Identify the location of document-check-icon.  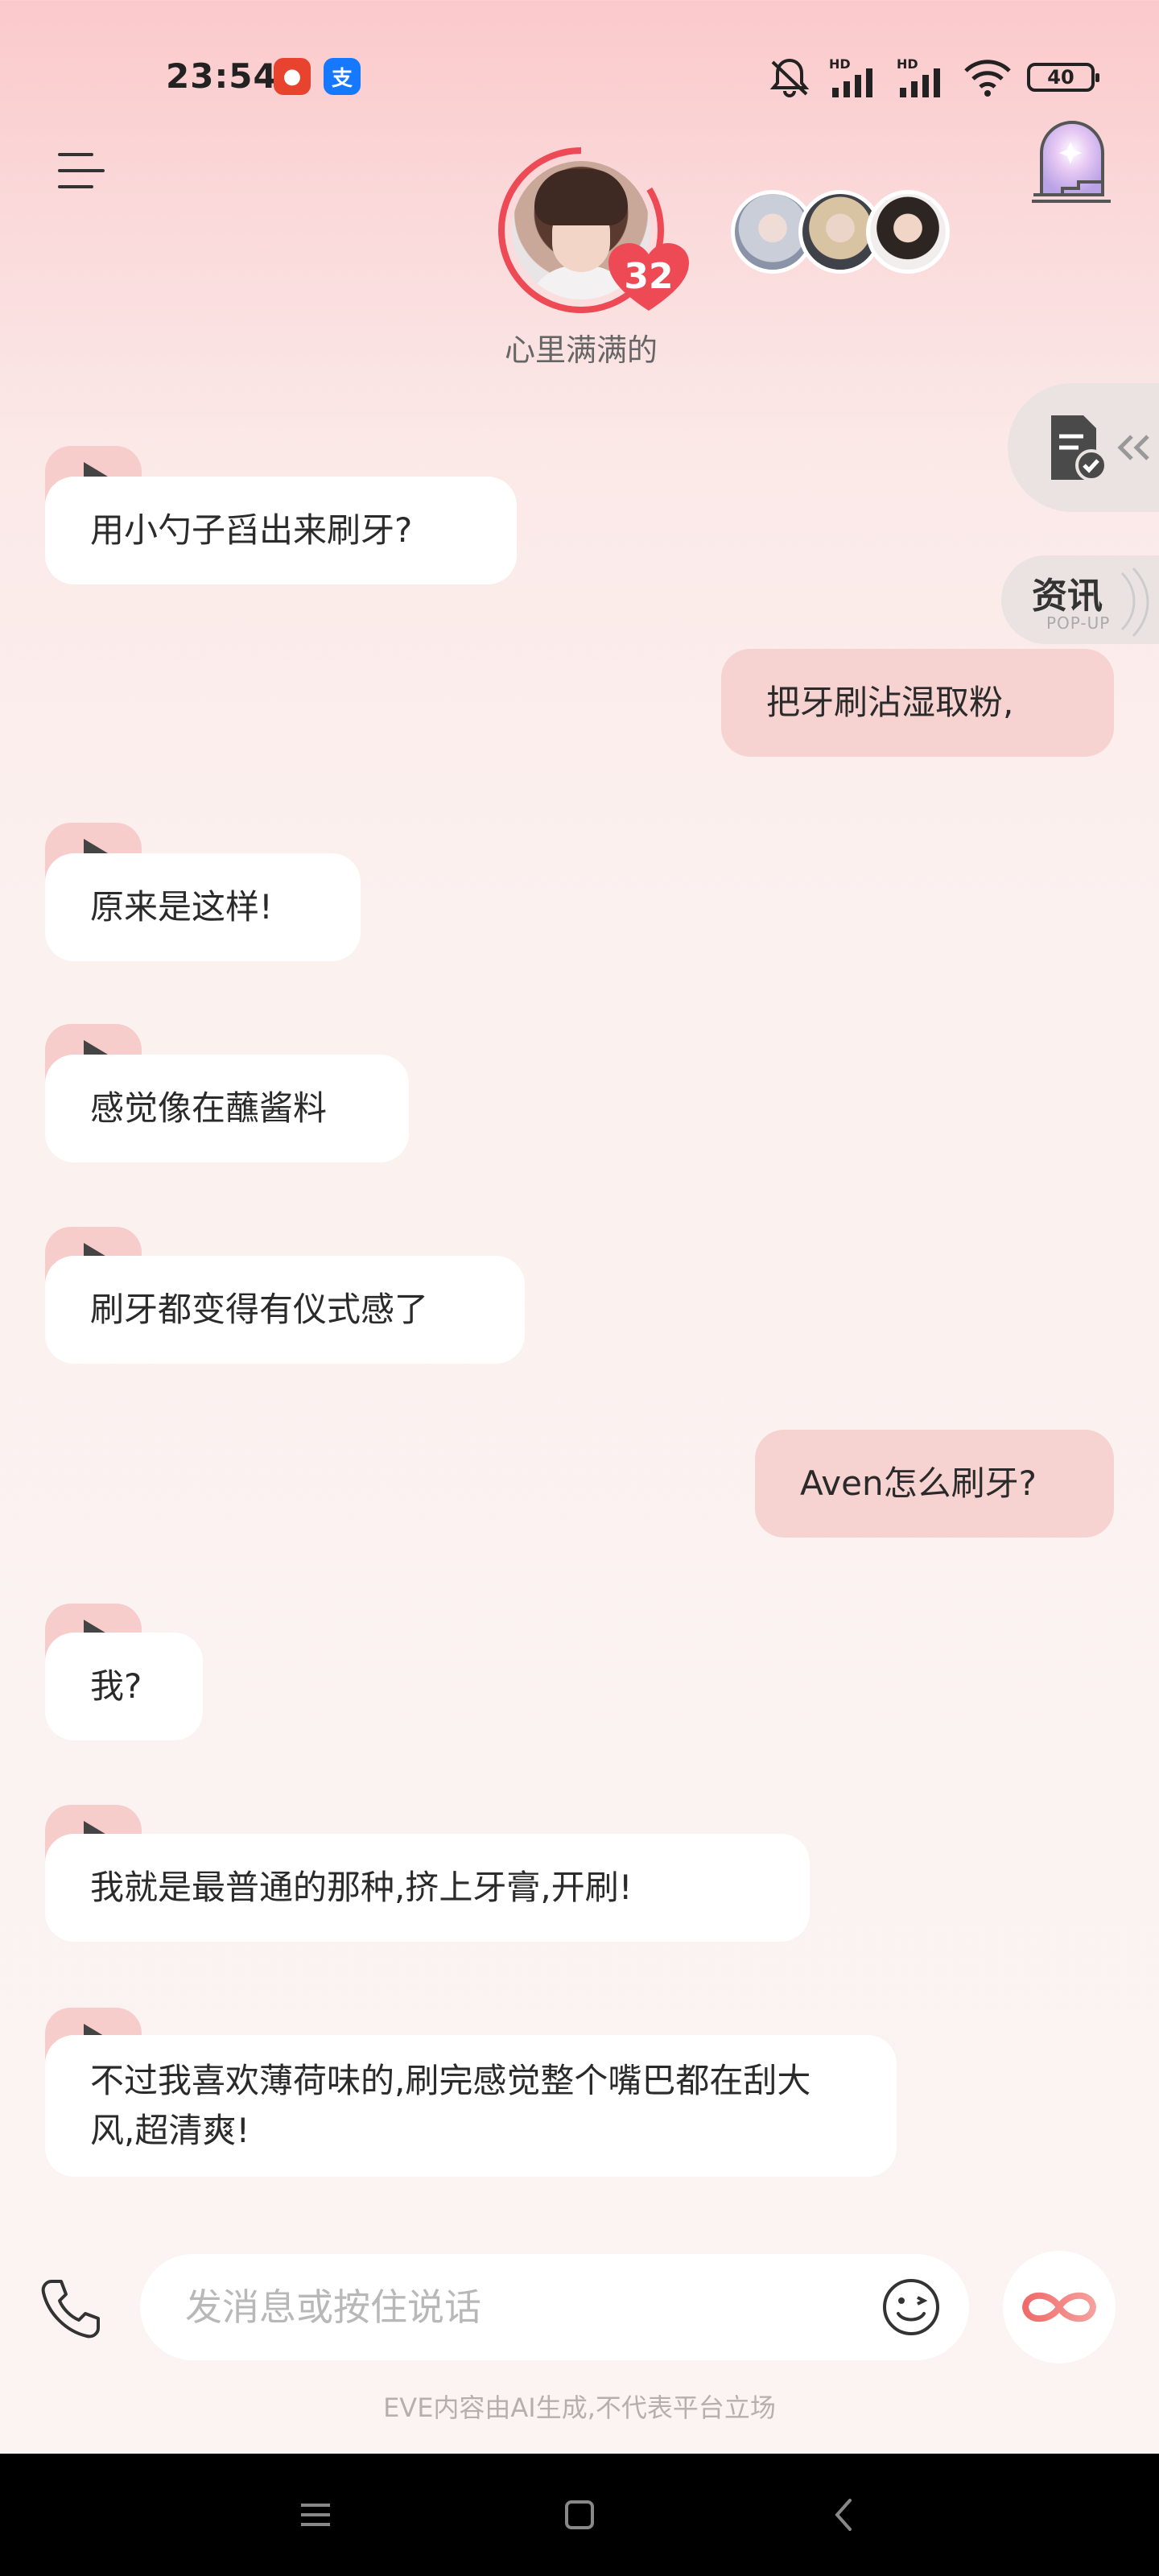
(1079, 448).